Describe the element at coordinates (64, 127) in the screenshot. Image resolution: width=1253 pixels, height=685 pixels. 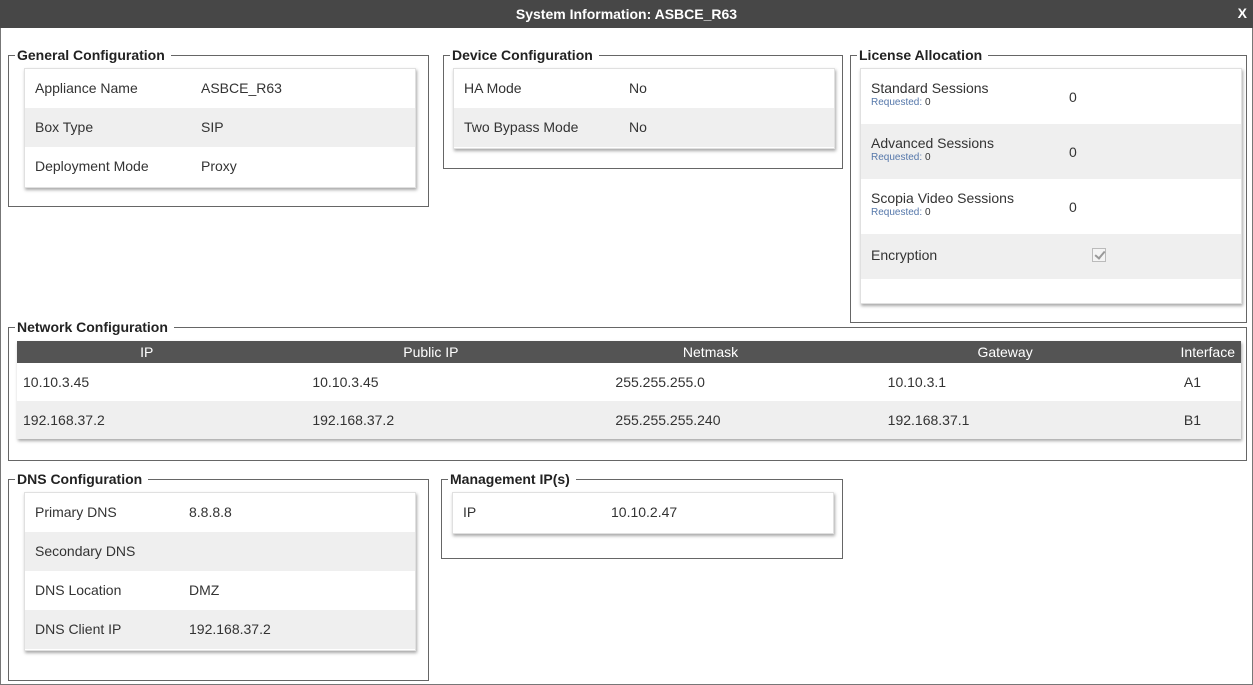
I see `box-type-label: Box Type` at that location.